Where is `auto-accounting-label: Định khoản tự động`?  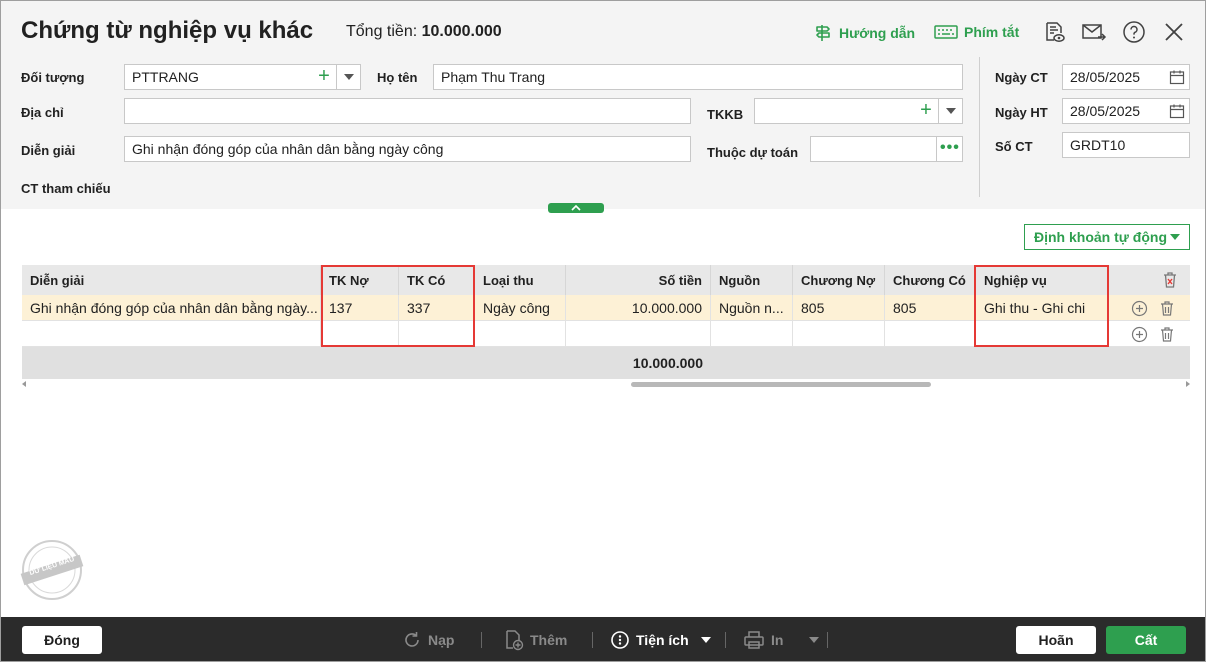 auto-accounting-label: Định khoản tự động is located at coordinates (1101, 237).